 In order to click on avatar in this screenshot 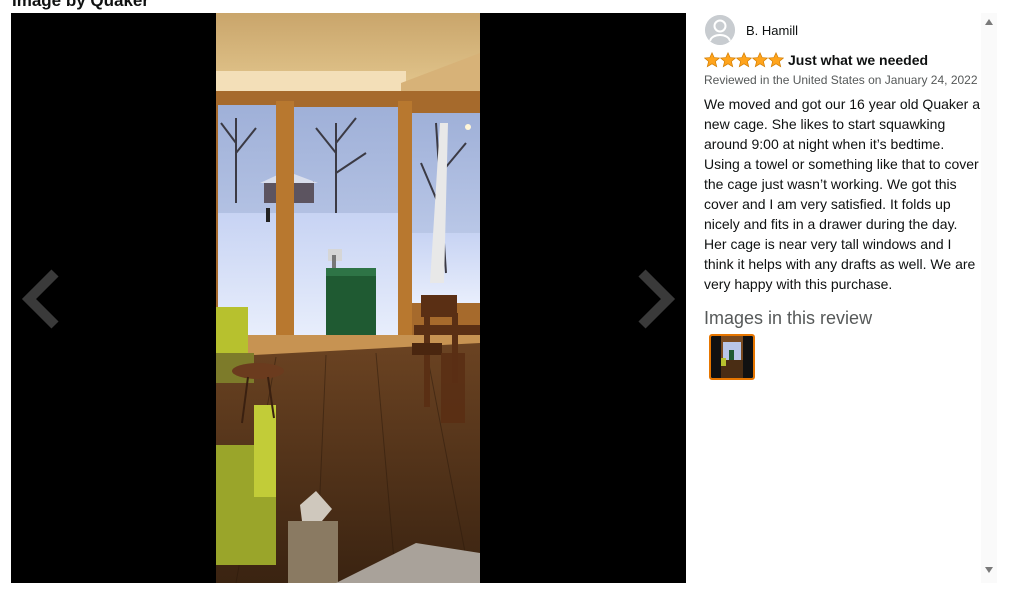, I will do `click(720, 30)`.